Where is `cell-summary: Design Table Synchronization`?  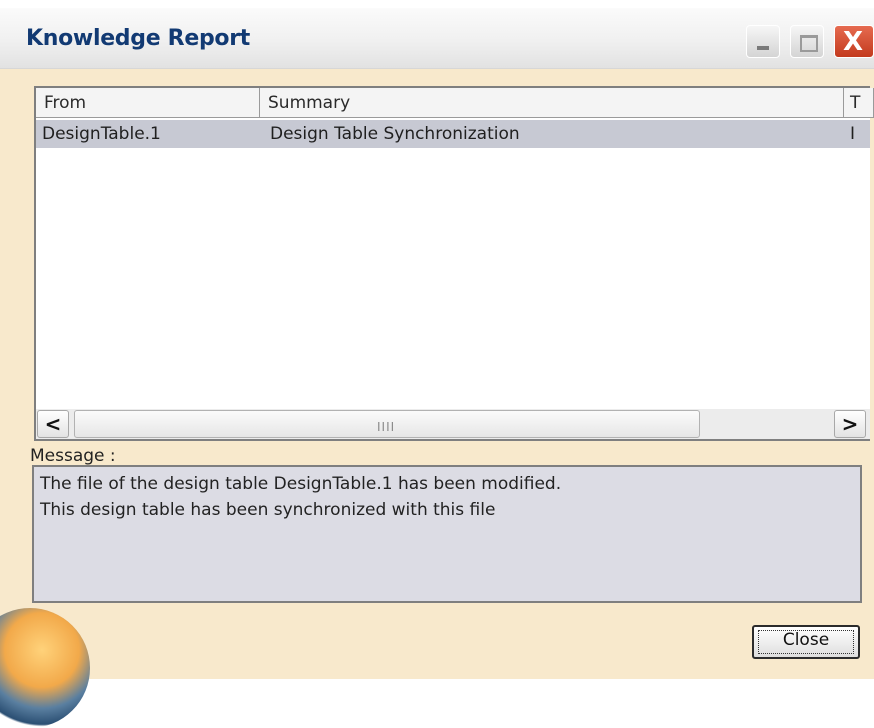 cell-summary: Design Table Synchronization is located at coordinates (395, 134).